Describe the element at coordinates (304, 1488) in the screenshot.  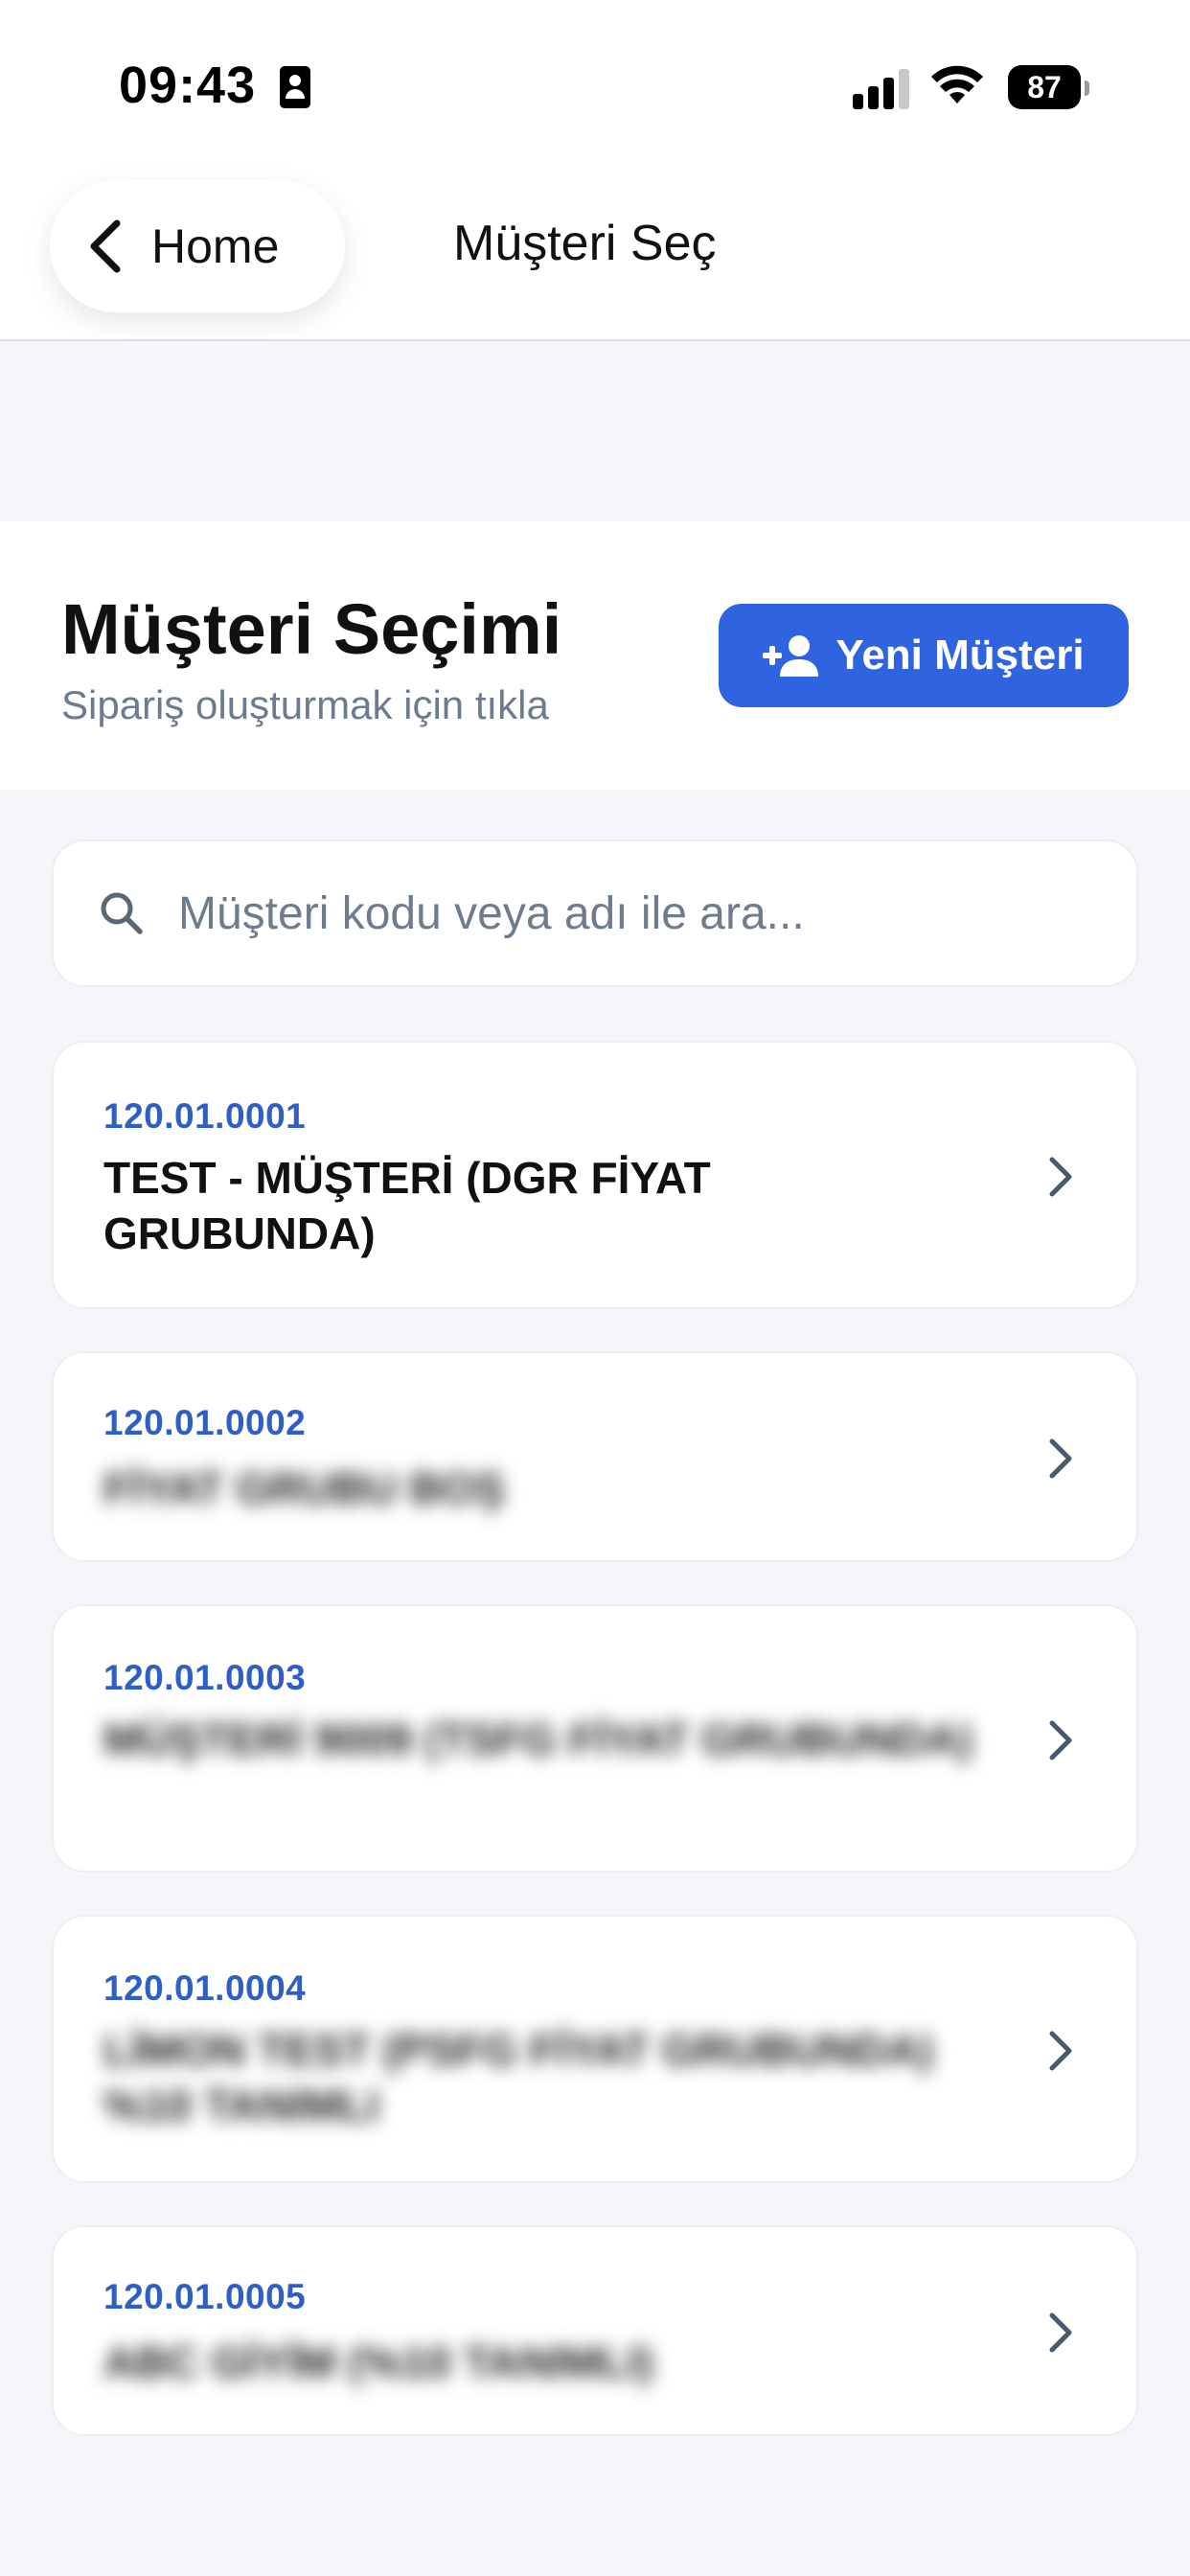
I see `customer-name: FİYAT GRUBU BOŞ` at that location.